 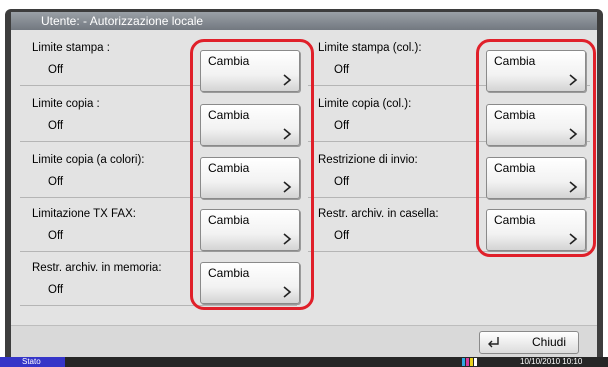 What do you see at coordinates (84, 214) in the screenshot?
I see `setting-label: Limitazione TX FAX:` at bounding box center [84, 214].